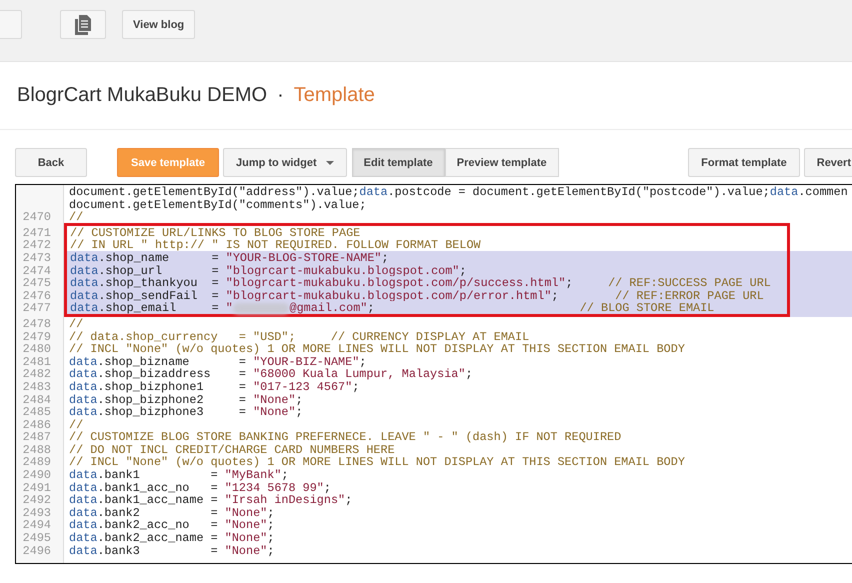  Describe the element at coordinates (345, 436) in the screenshot. I see `code-line: // CUSTOMIZE BLOG STORE BANKING PREFERNECE. LEAVE " - " (dash) IF NOT REQUIRED` at that location.